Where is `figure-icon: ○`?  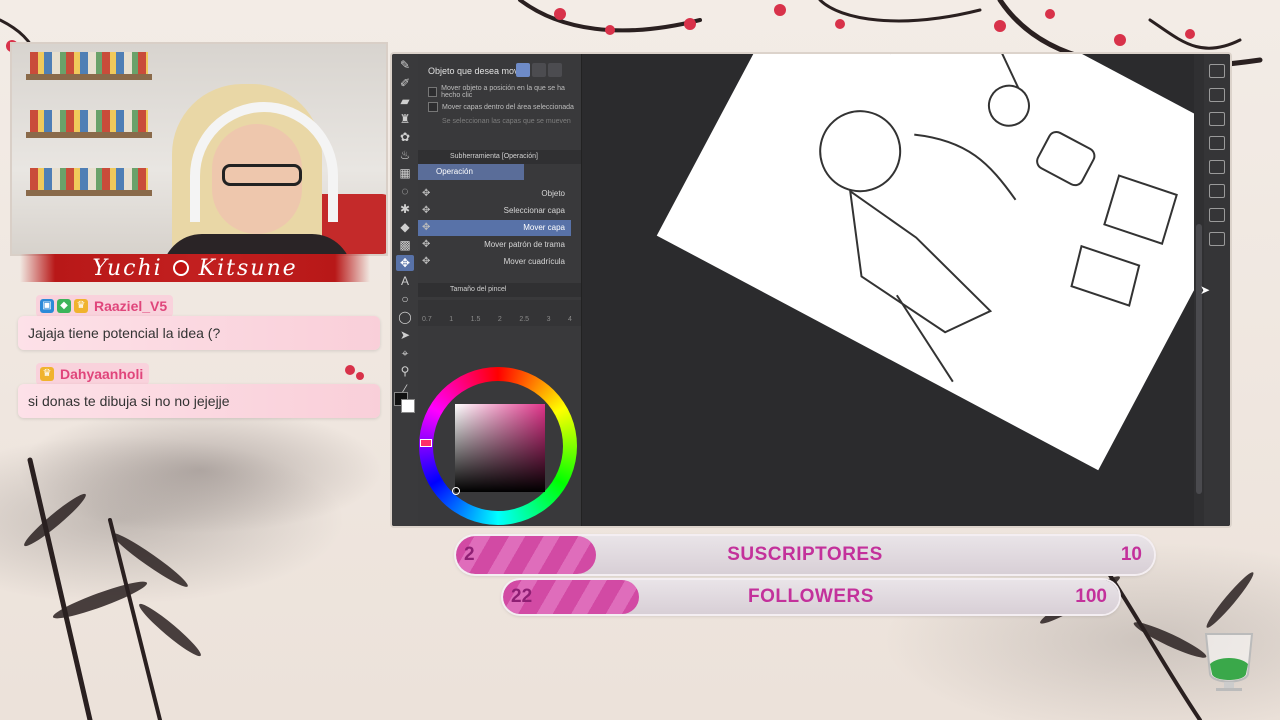
figure-icon: ○ is located at coordinates (405, 299).